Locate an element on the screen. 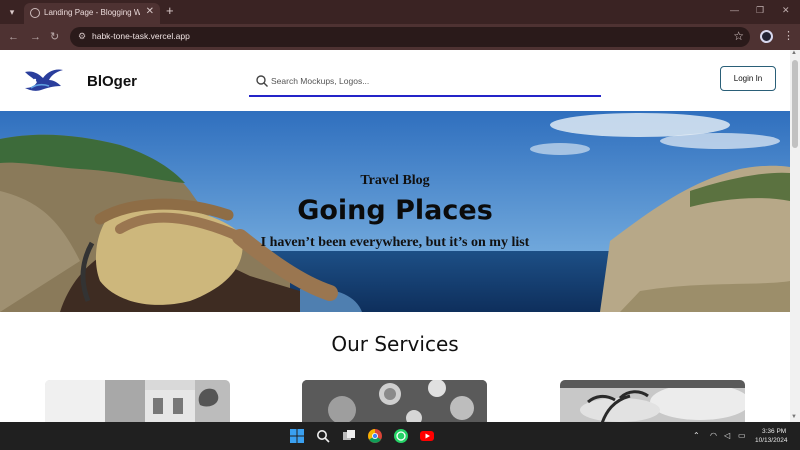  search-bar is located at coordinates (425, 81).